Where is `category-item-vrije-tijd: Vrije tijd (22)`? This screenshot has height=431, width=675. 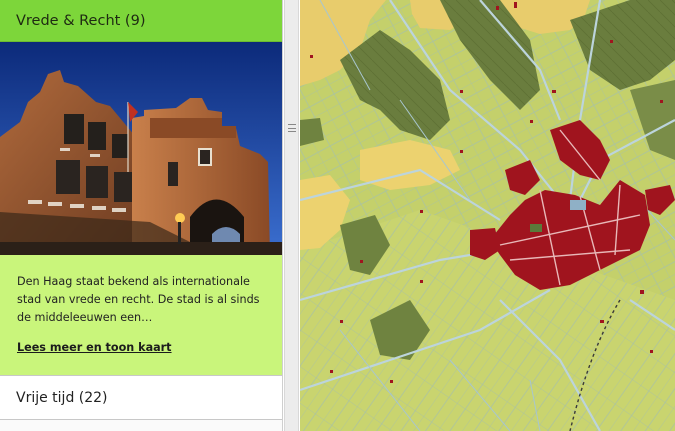 category-item-vrije-tijd: Vrije tijd (22) is located at coordinates (141, 397).